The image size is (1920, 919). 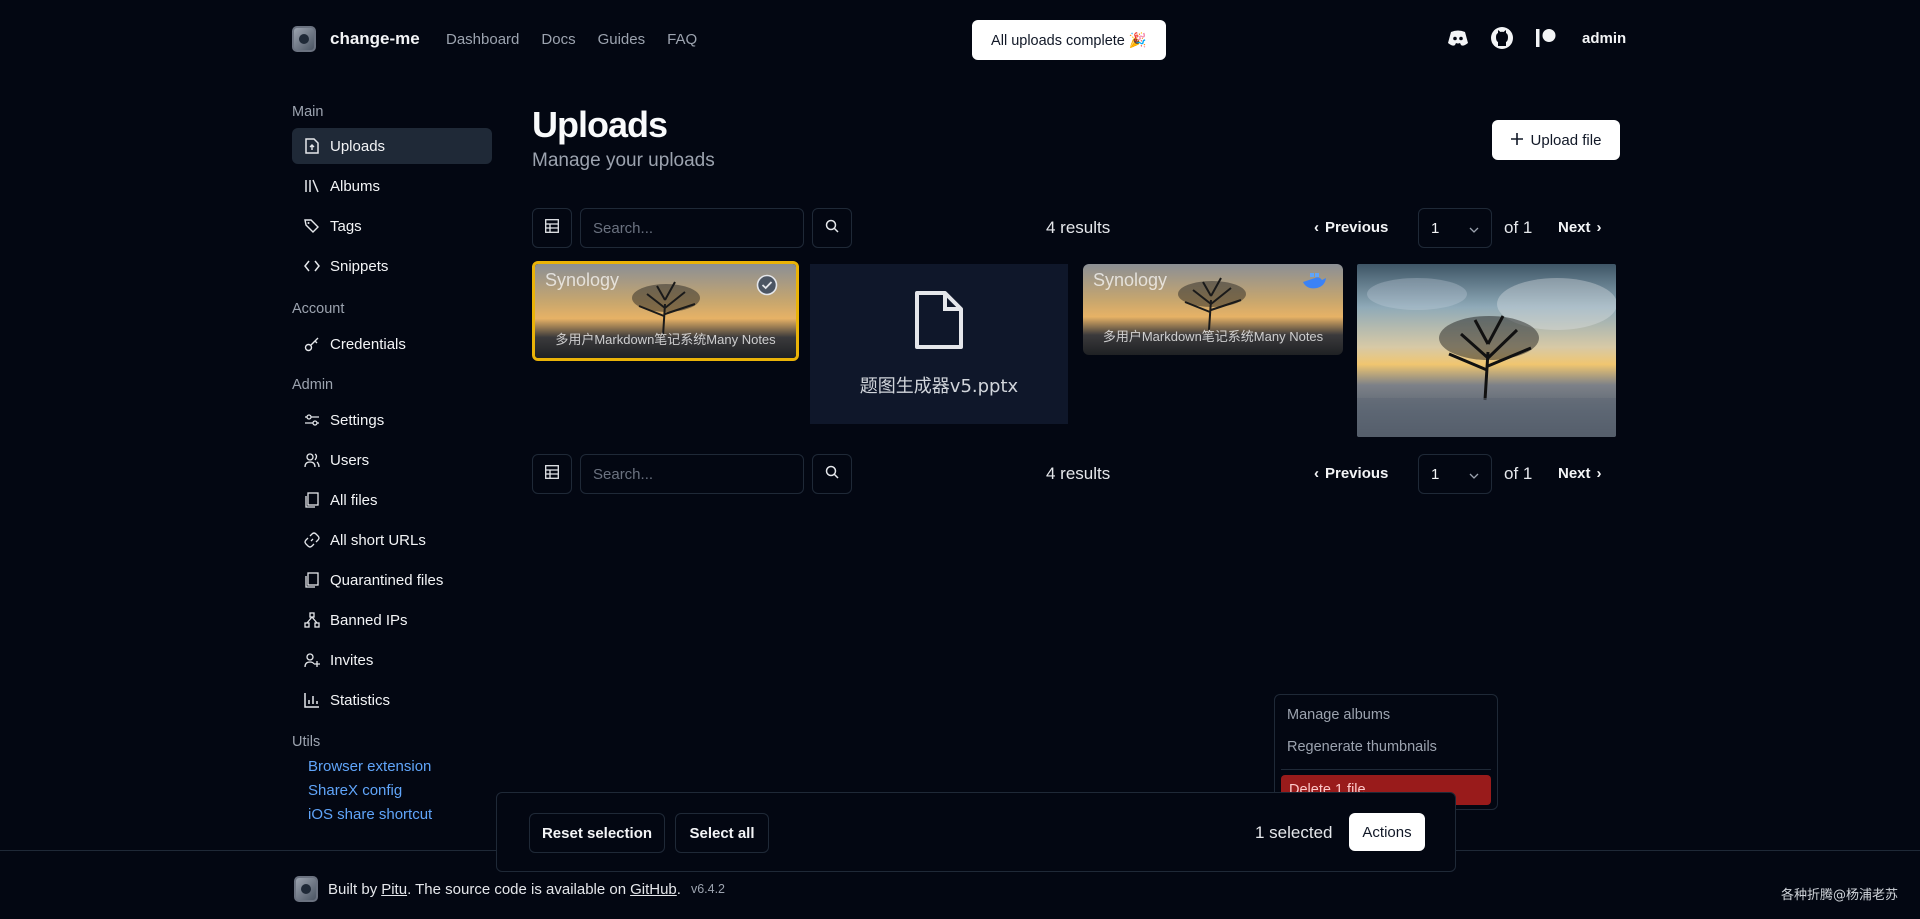 I want to click on sidebar-item-label: Banned IPs, so click(x=369, y=620).